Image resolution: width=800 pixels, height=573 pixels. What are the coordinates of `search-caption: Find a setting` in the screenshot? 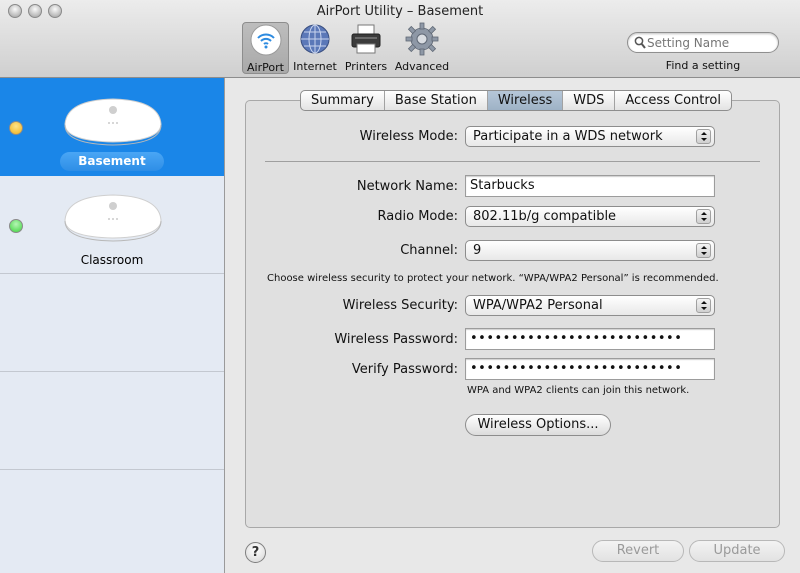 It's located at (703, 65).